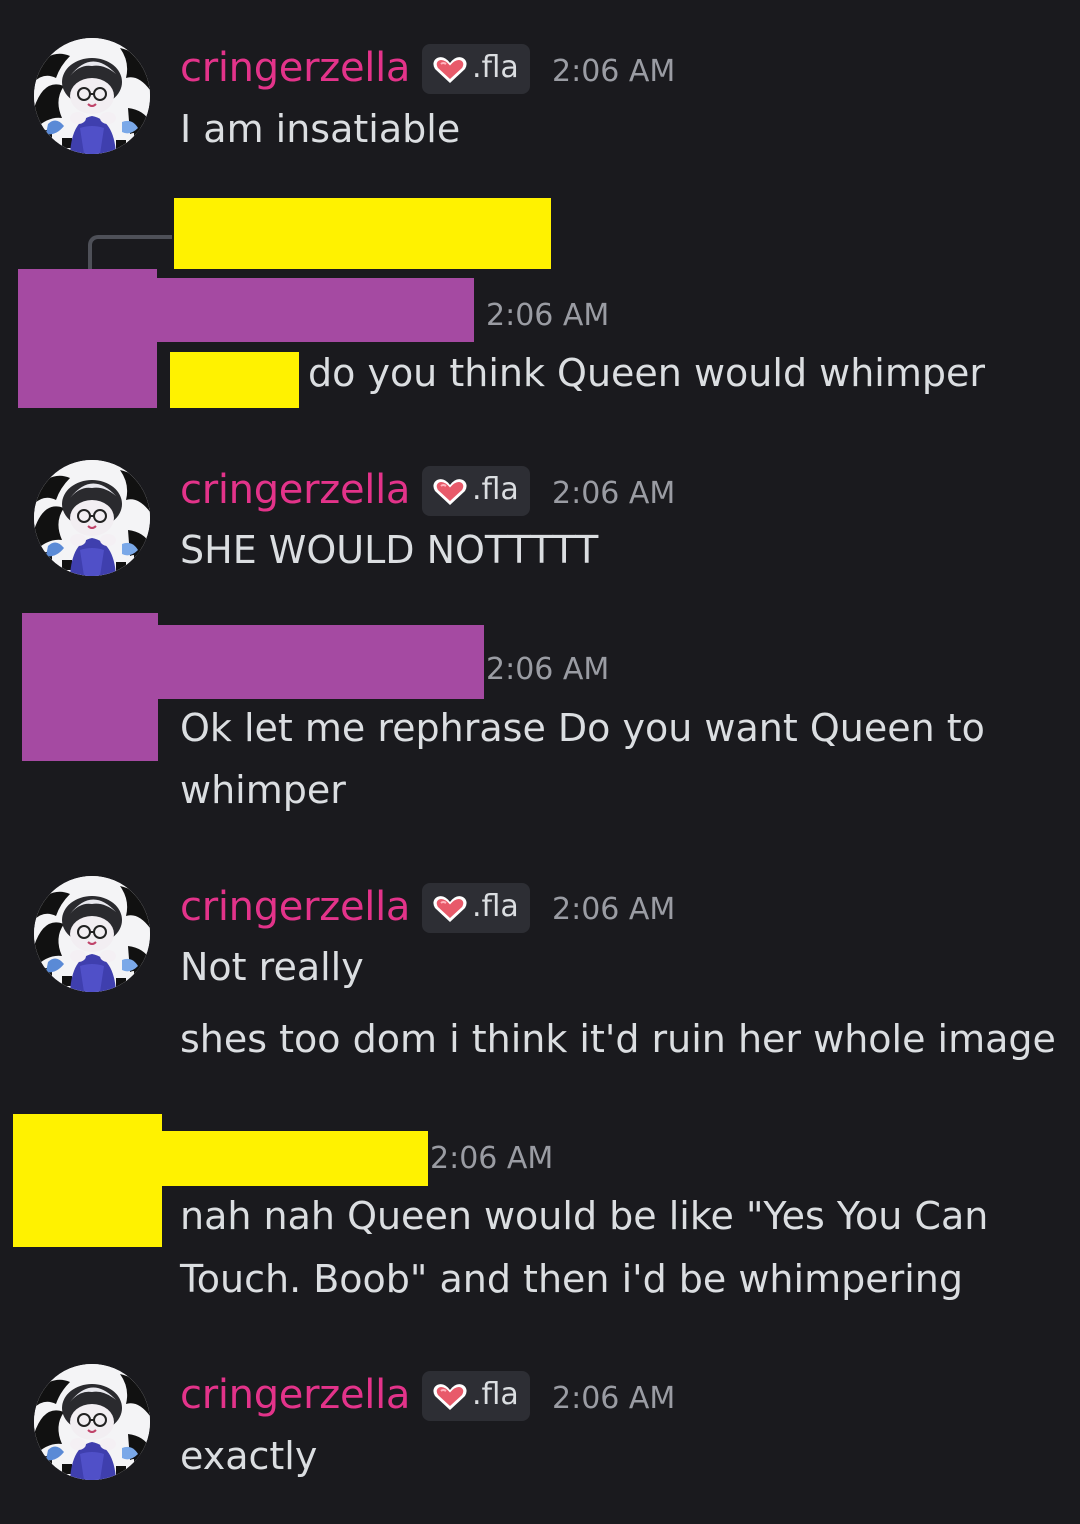  What do you see at coordinates (272, 967) in the screenshot?
I see `message-text: Not really` at bounding box center [272, 967].